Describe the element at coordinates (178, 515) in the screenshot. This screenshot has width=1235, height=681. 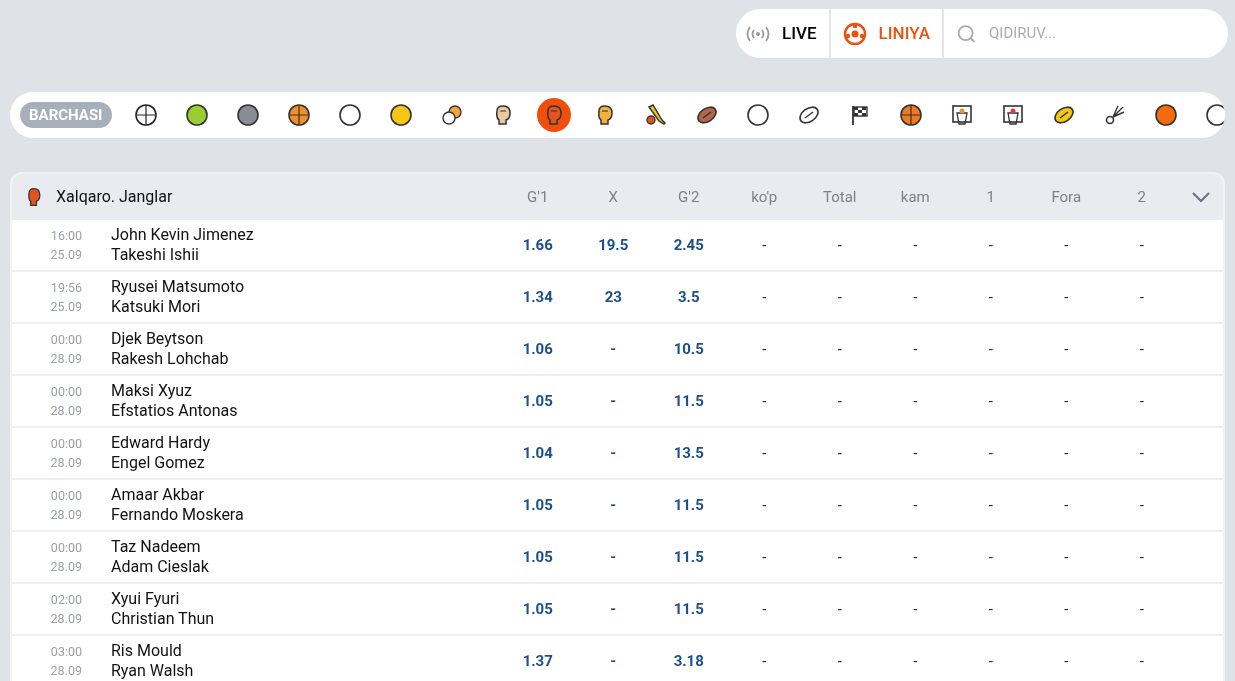
I see `fighter-name: Fernando Moskera` at that location.